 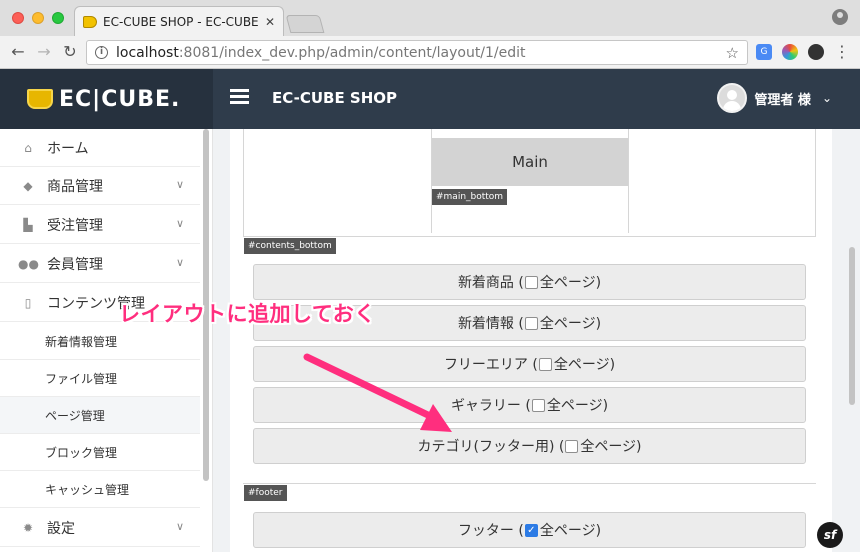 What do you see at coordinates (490, 283) in the screenshot?
I see `block-label: 新着商品 (` at bounding box center [490, 283].